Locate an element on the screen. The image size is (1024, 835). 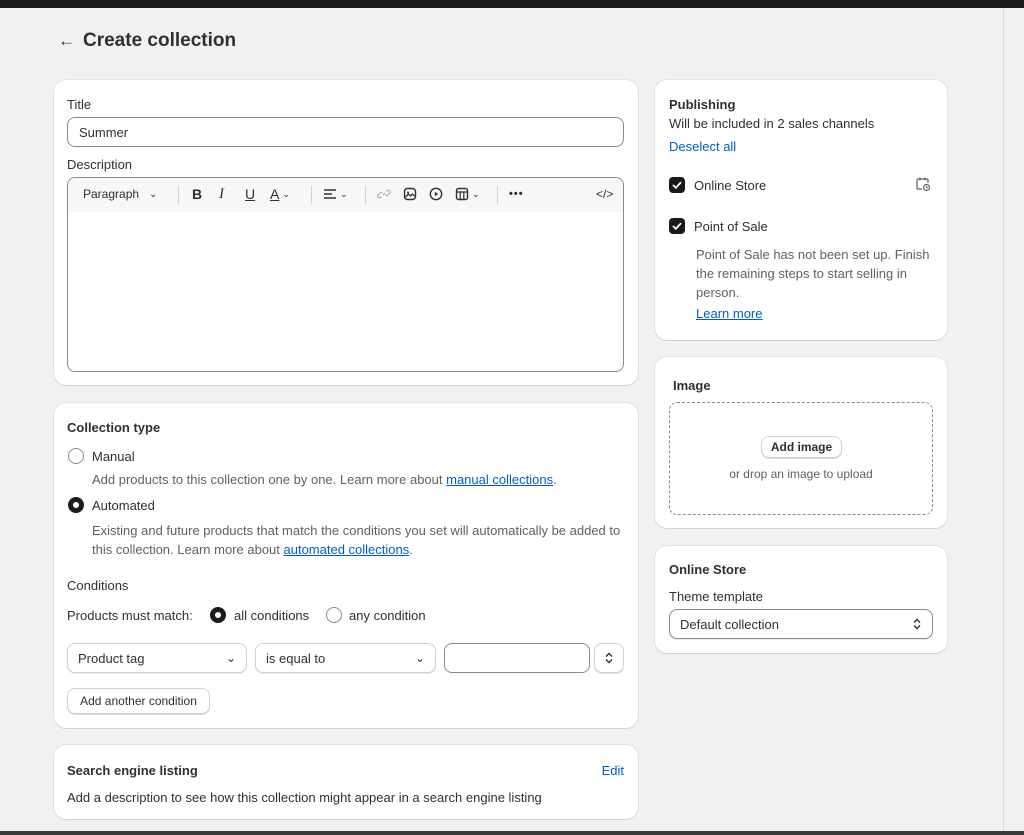
conditions-heading: Conditions is located at coordinates (98, 585).